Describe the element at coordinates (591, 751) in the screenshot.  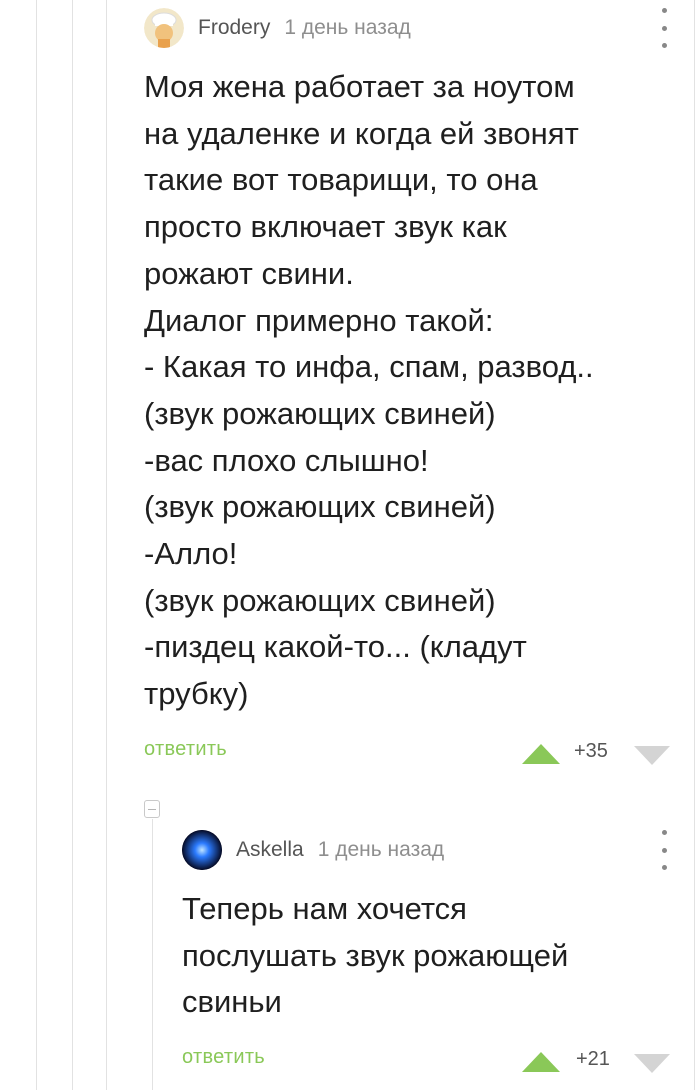
I see `comment-score: +35` at that location.